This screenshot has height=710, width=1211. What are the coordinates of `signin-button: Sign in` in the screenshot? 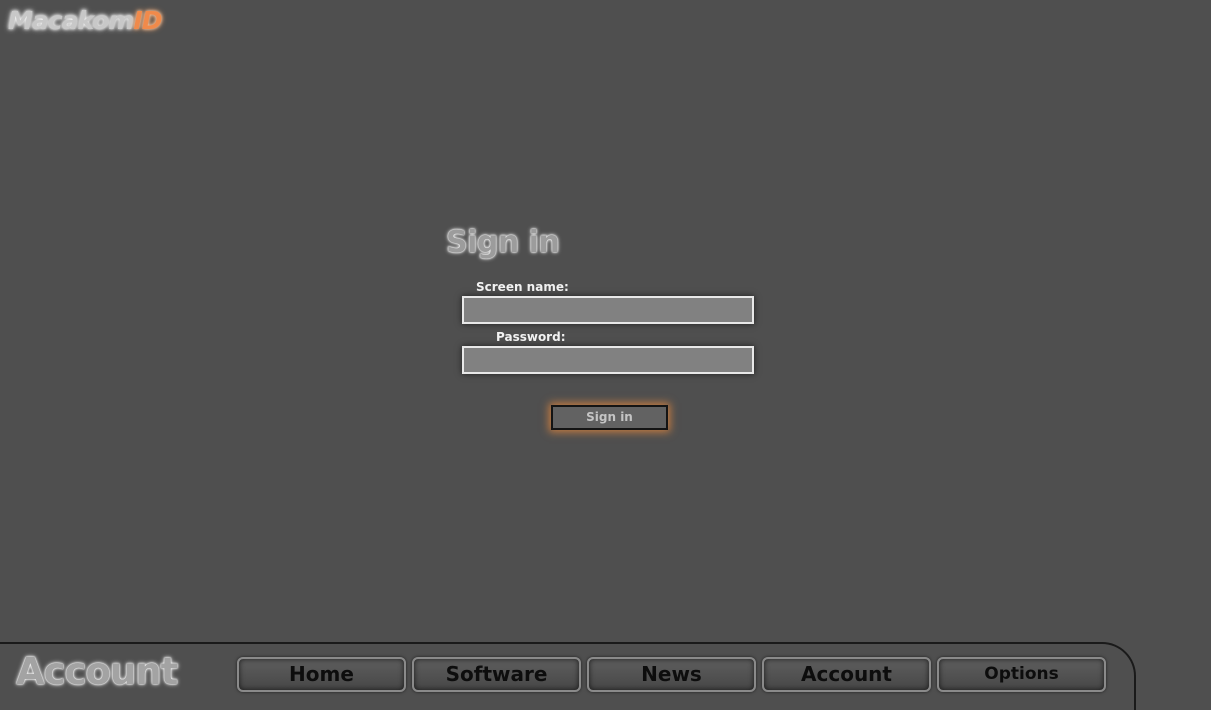 It's located at (609, 417).